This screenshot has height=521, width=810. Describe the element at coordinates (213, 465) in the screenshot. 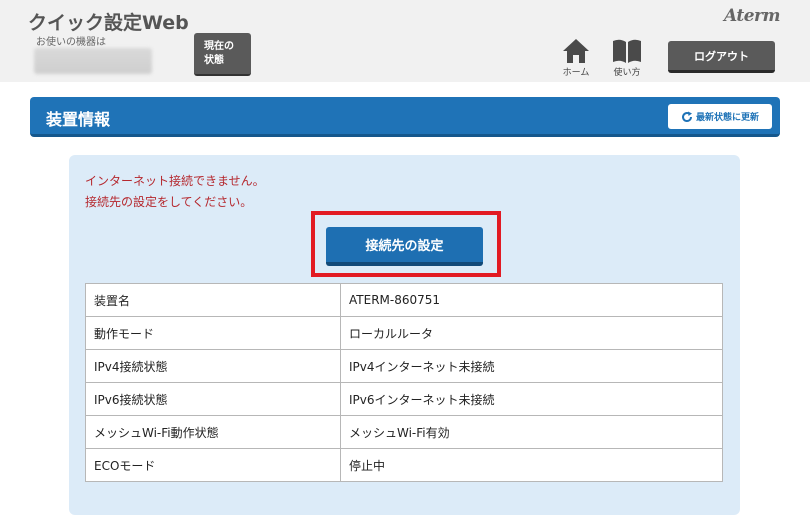

I see `row-key: ECOモード` at that location.